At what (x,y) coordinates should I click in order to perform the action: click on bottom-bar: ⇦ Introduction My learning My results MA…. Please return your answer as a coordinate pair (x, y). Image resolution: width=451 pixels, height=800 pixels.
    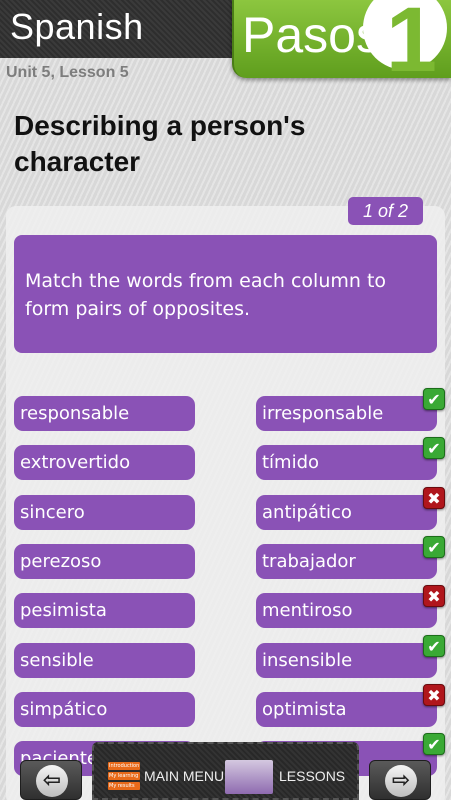
    Looking at the image, I should click on (225, 771).